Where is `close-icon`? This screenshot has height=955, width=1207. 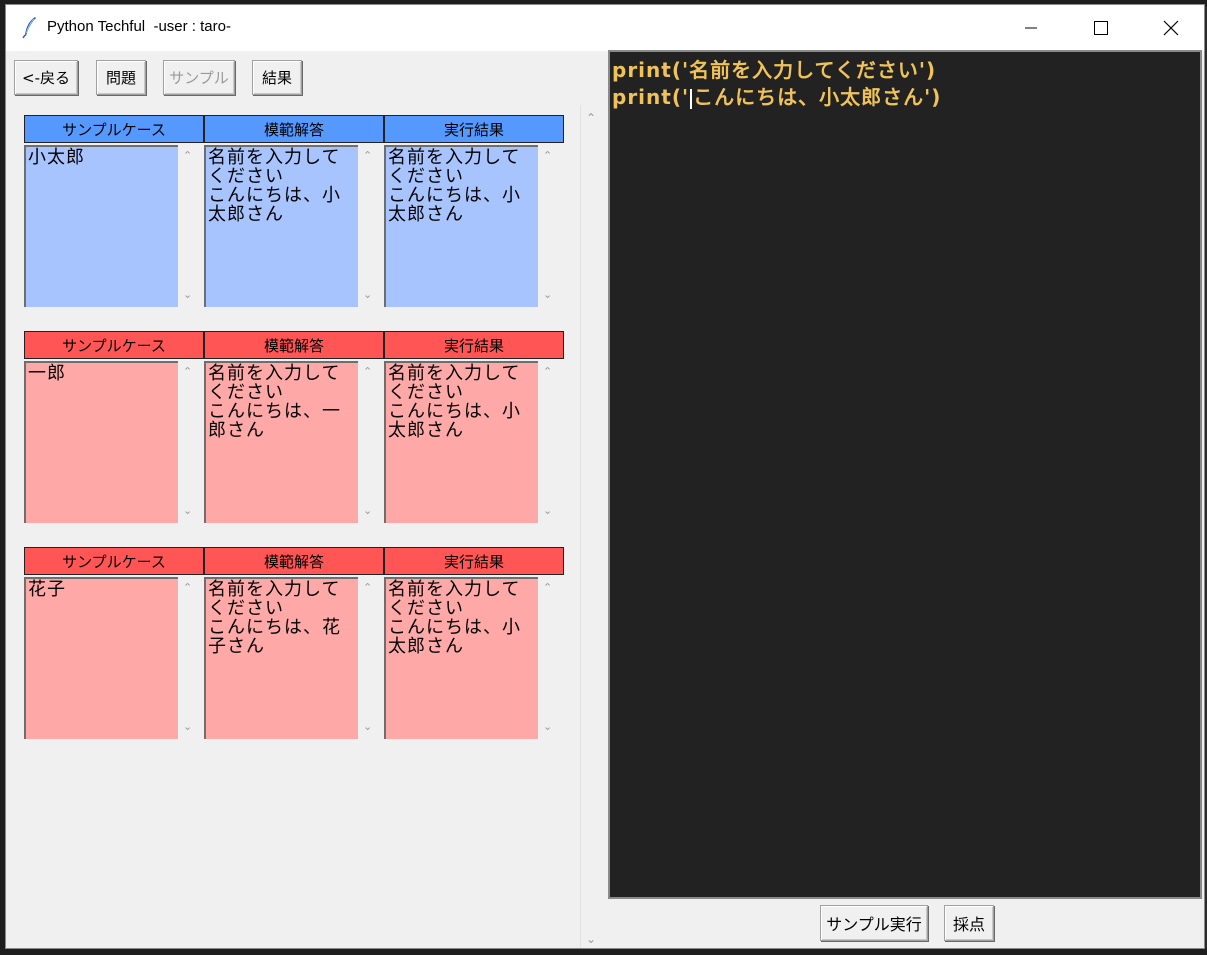 close-icon is located at coordinates (1171, 28).